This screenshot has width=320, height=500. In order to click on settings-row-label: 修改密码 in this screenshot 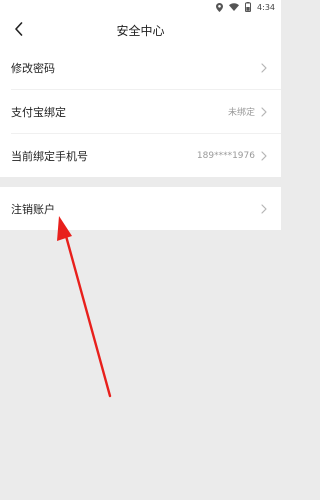, I will do `click(33, 68)`.